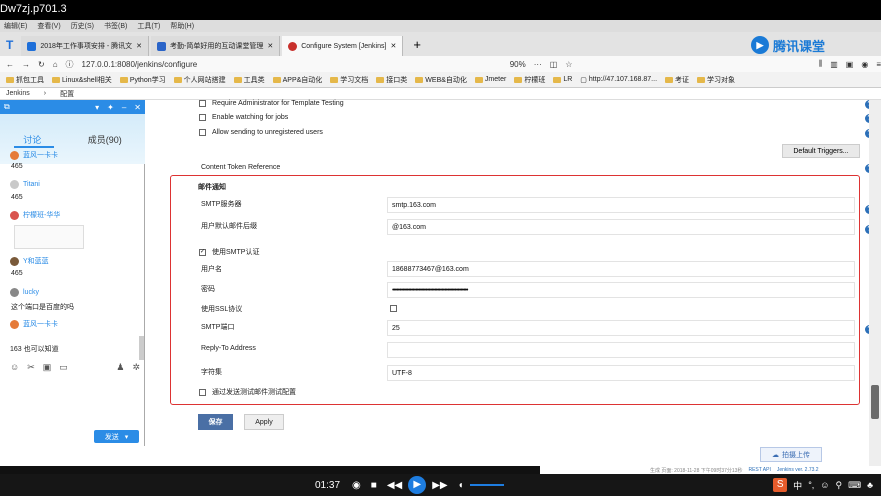  What do you see at coordinates (394, 485) in the screenshot?
I see `rewind-icon: ◀◀` at bounding box center [394, 485].